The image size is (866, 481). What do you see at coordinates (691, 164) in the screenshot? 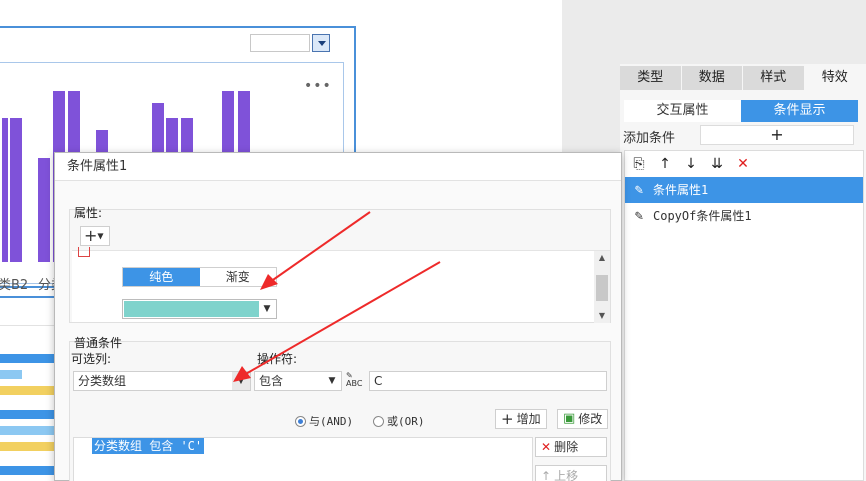
I see `move-down-icon: ↓` at bounding box center [691, 164].